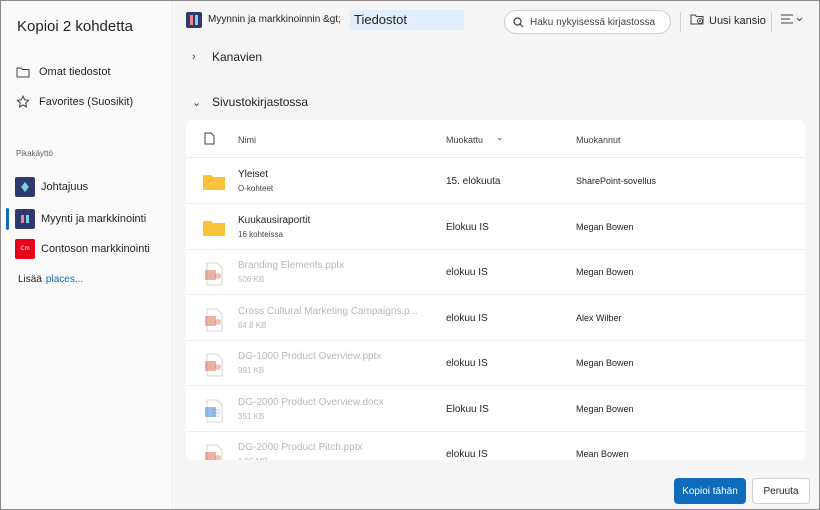  I want to click on group-library: ⌄ Sivustokirjastossa, so click(250, 102).